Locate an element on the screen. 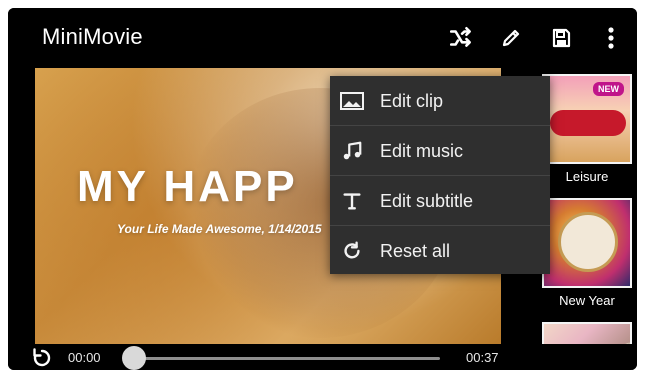 Image resolution: width=645 pixels, height=378 pixels. menu-item-edit-subtitle: Edit subtitle is located at coordinates (440, 201).